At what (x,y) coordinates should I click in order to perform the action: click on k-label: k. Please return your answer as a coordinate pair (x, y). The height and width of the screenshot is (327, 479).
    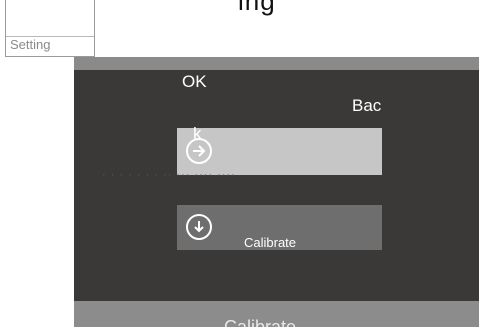
    Looking at the image, I should click on (197, 133).